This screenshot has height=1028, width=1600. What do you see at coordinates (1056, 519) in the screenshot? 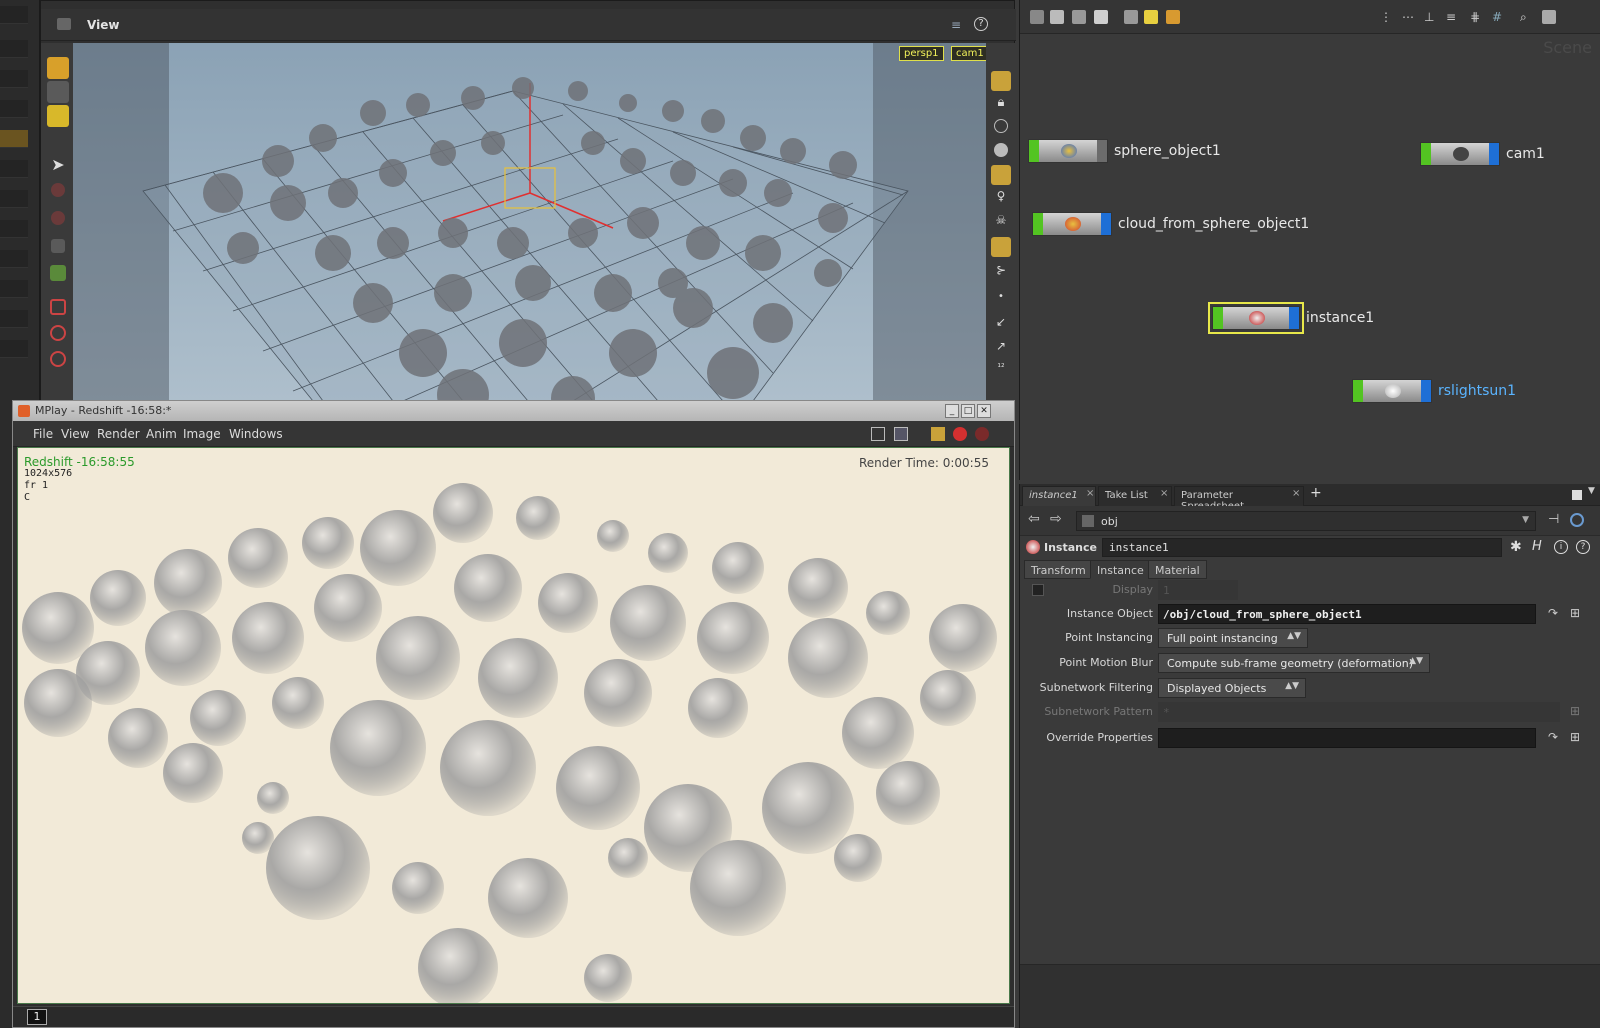
I see `forward-arrow-icon: ⇨` at bounding box center [1056, 519].